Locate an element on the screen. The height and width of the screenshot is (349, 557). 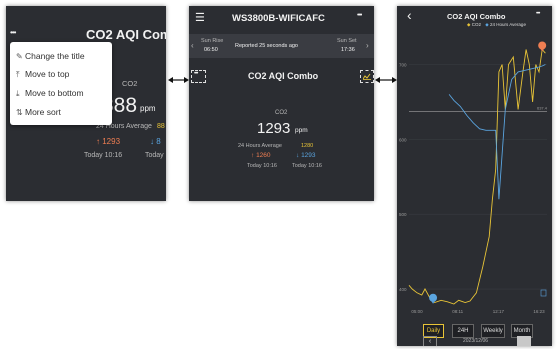
tab-weekly: Weekly is located at coordinates (493, 331).